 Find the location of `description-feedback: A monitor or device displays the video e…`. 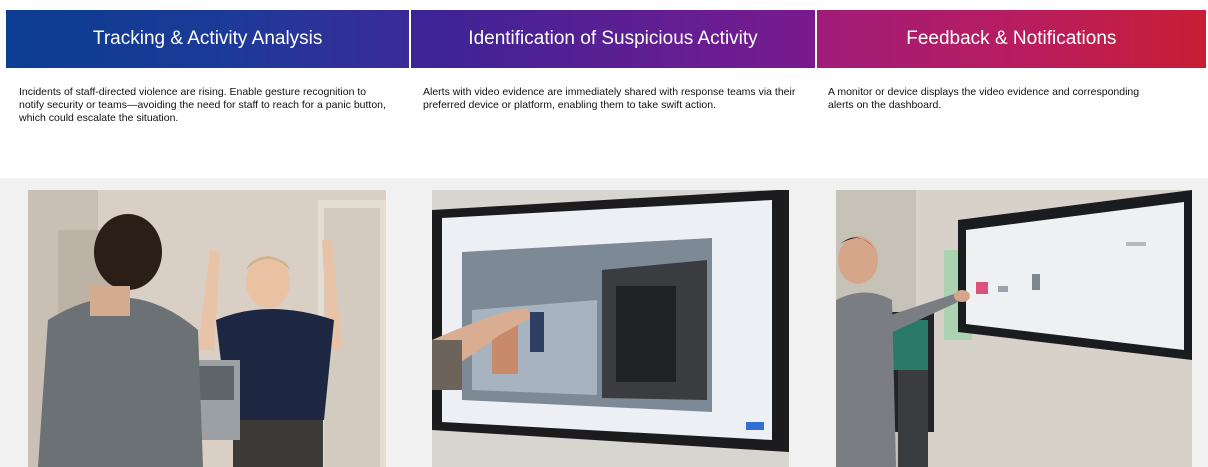

description-feedback: A monitor or device displays the video e… is located at coordinates (984, 98).